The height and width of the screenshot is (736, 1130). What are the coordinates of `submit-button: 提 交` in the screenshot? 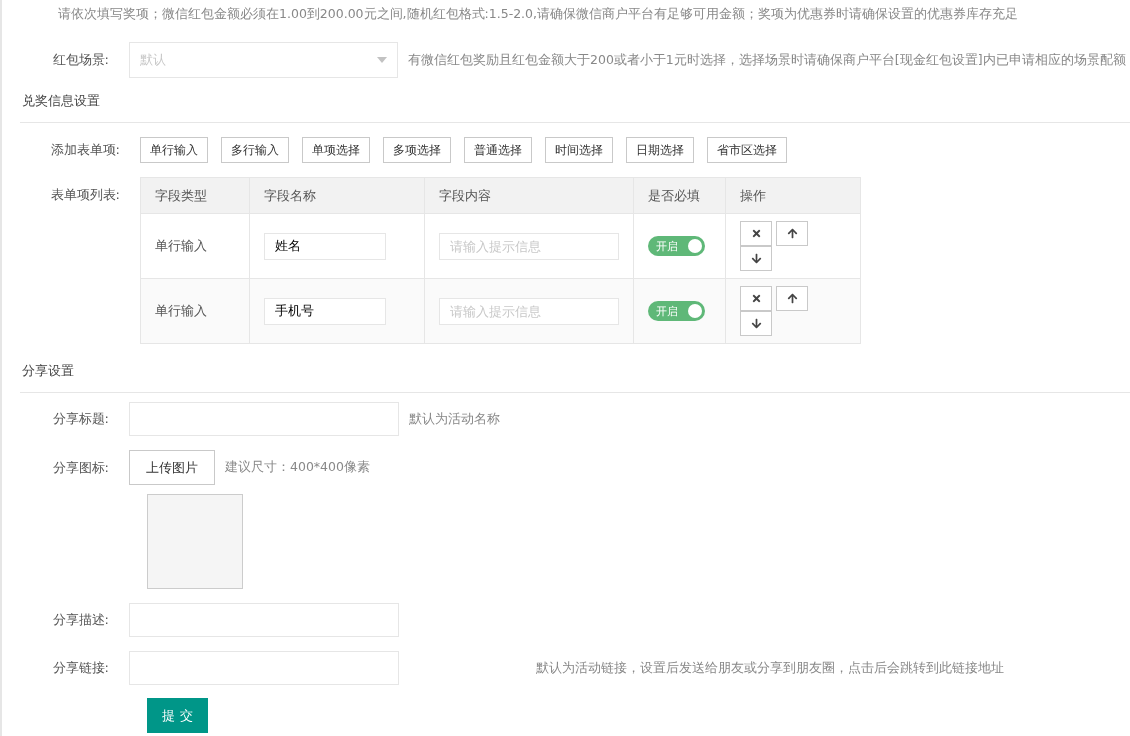 It's located at (177, 715).